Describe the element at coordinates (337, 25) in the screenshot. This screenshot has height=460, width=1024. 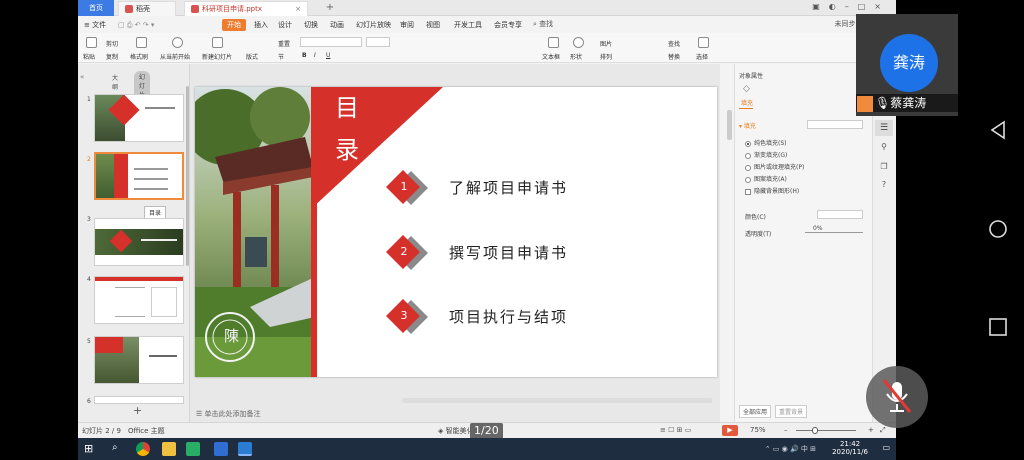
I see `menu-animation: 动画` at that location.